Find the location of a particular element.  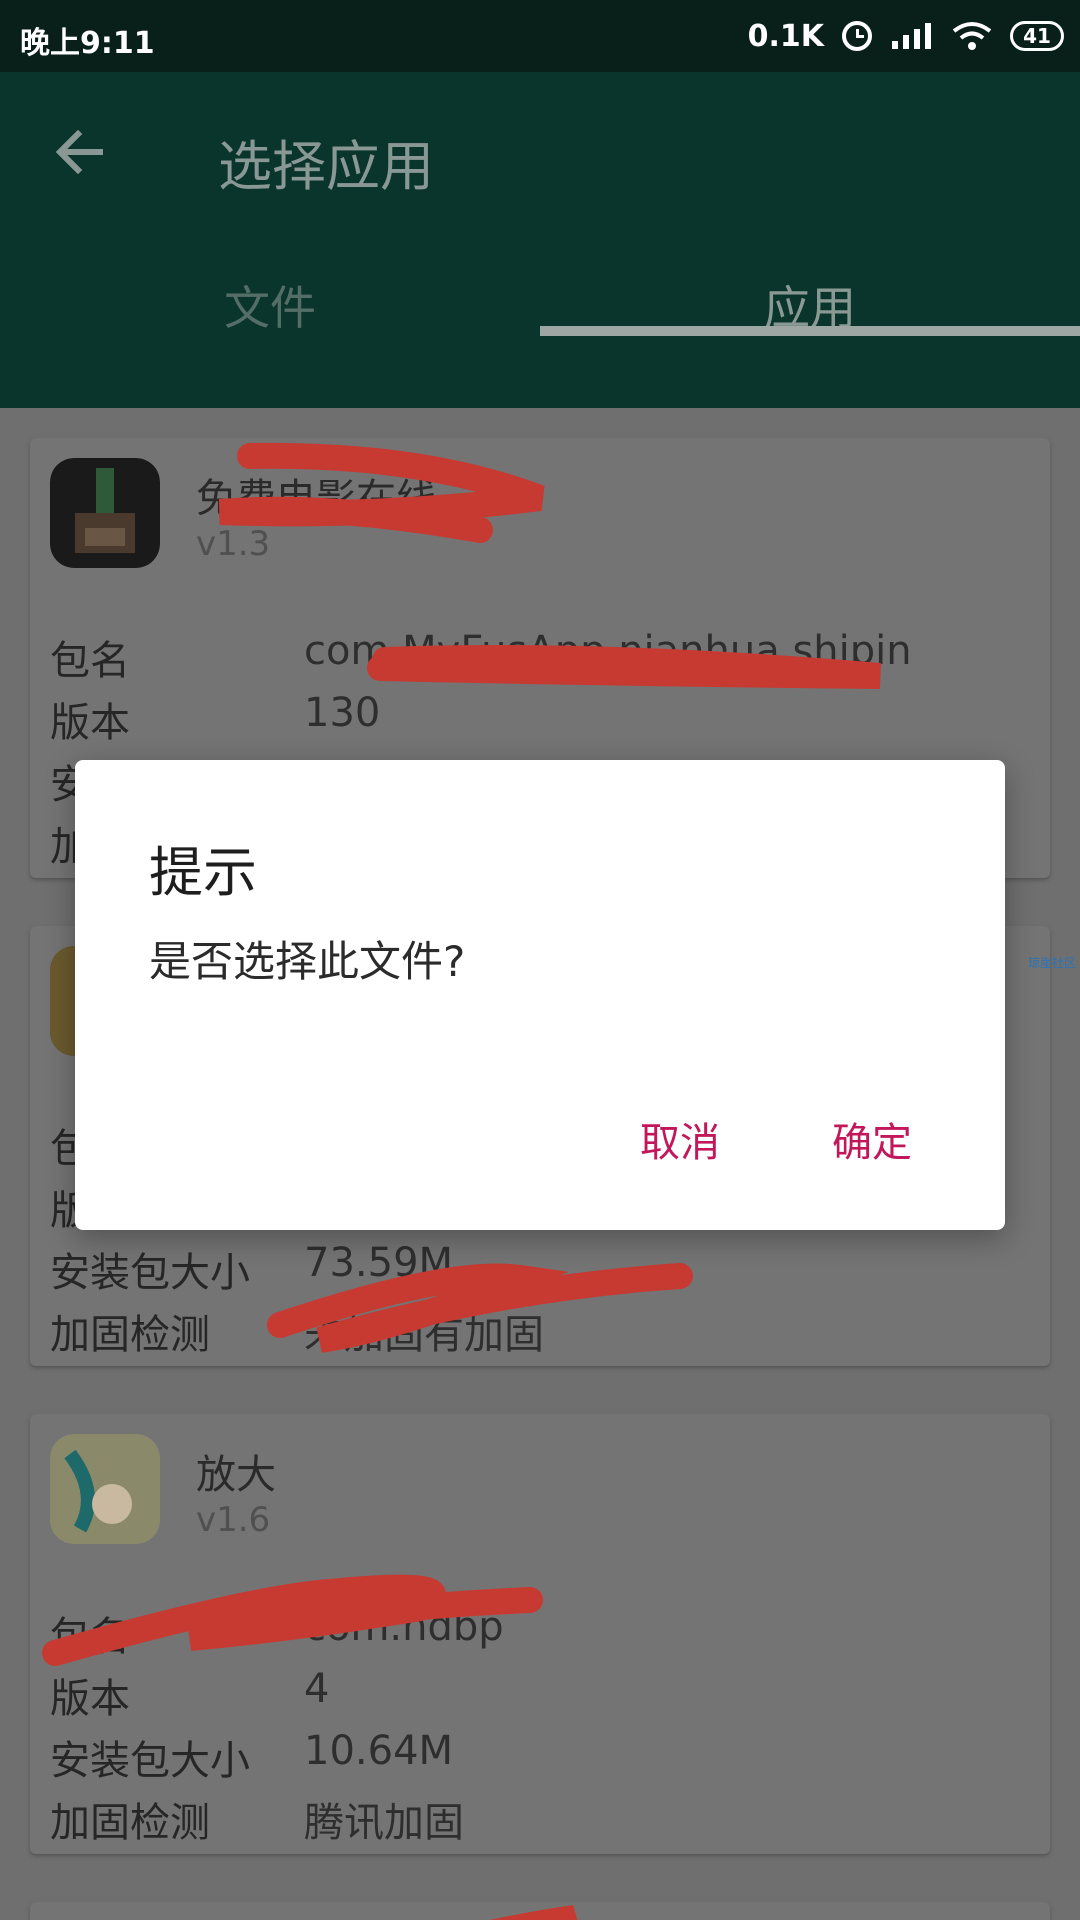

version-value: 130 is located at coordinates (342, 713).